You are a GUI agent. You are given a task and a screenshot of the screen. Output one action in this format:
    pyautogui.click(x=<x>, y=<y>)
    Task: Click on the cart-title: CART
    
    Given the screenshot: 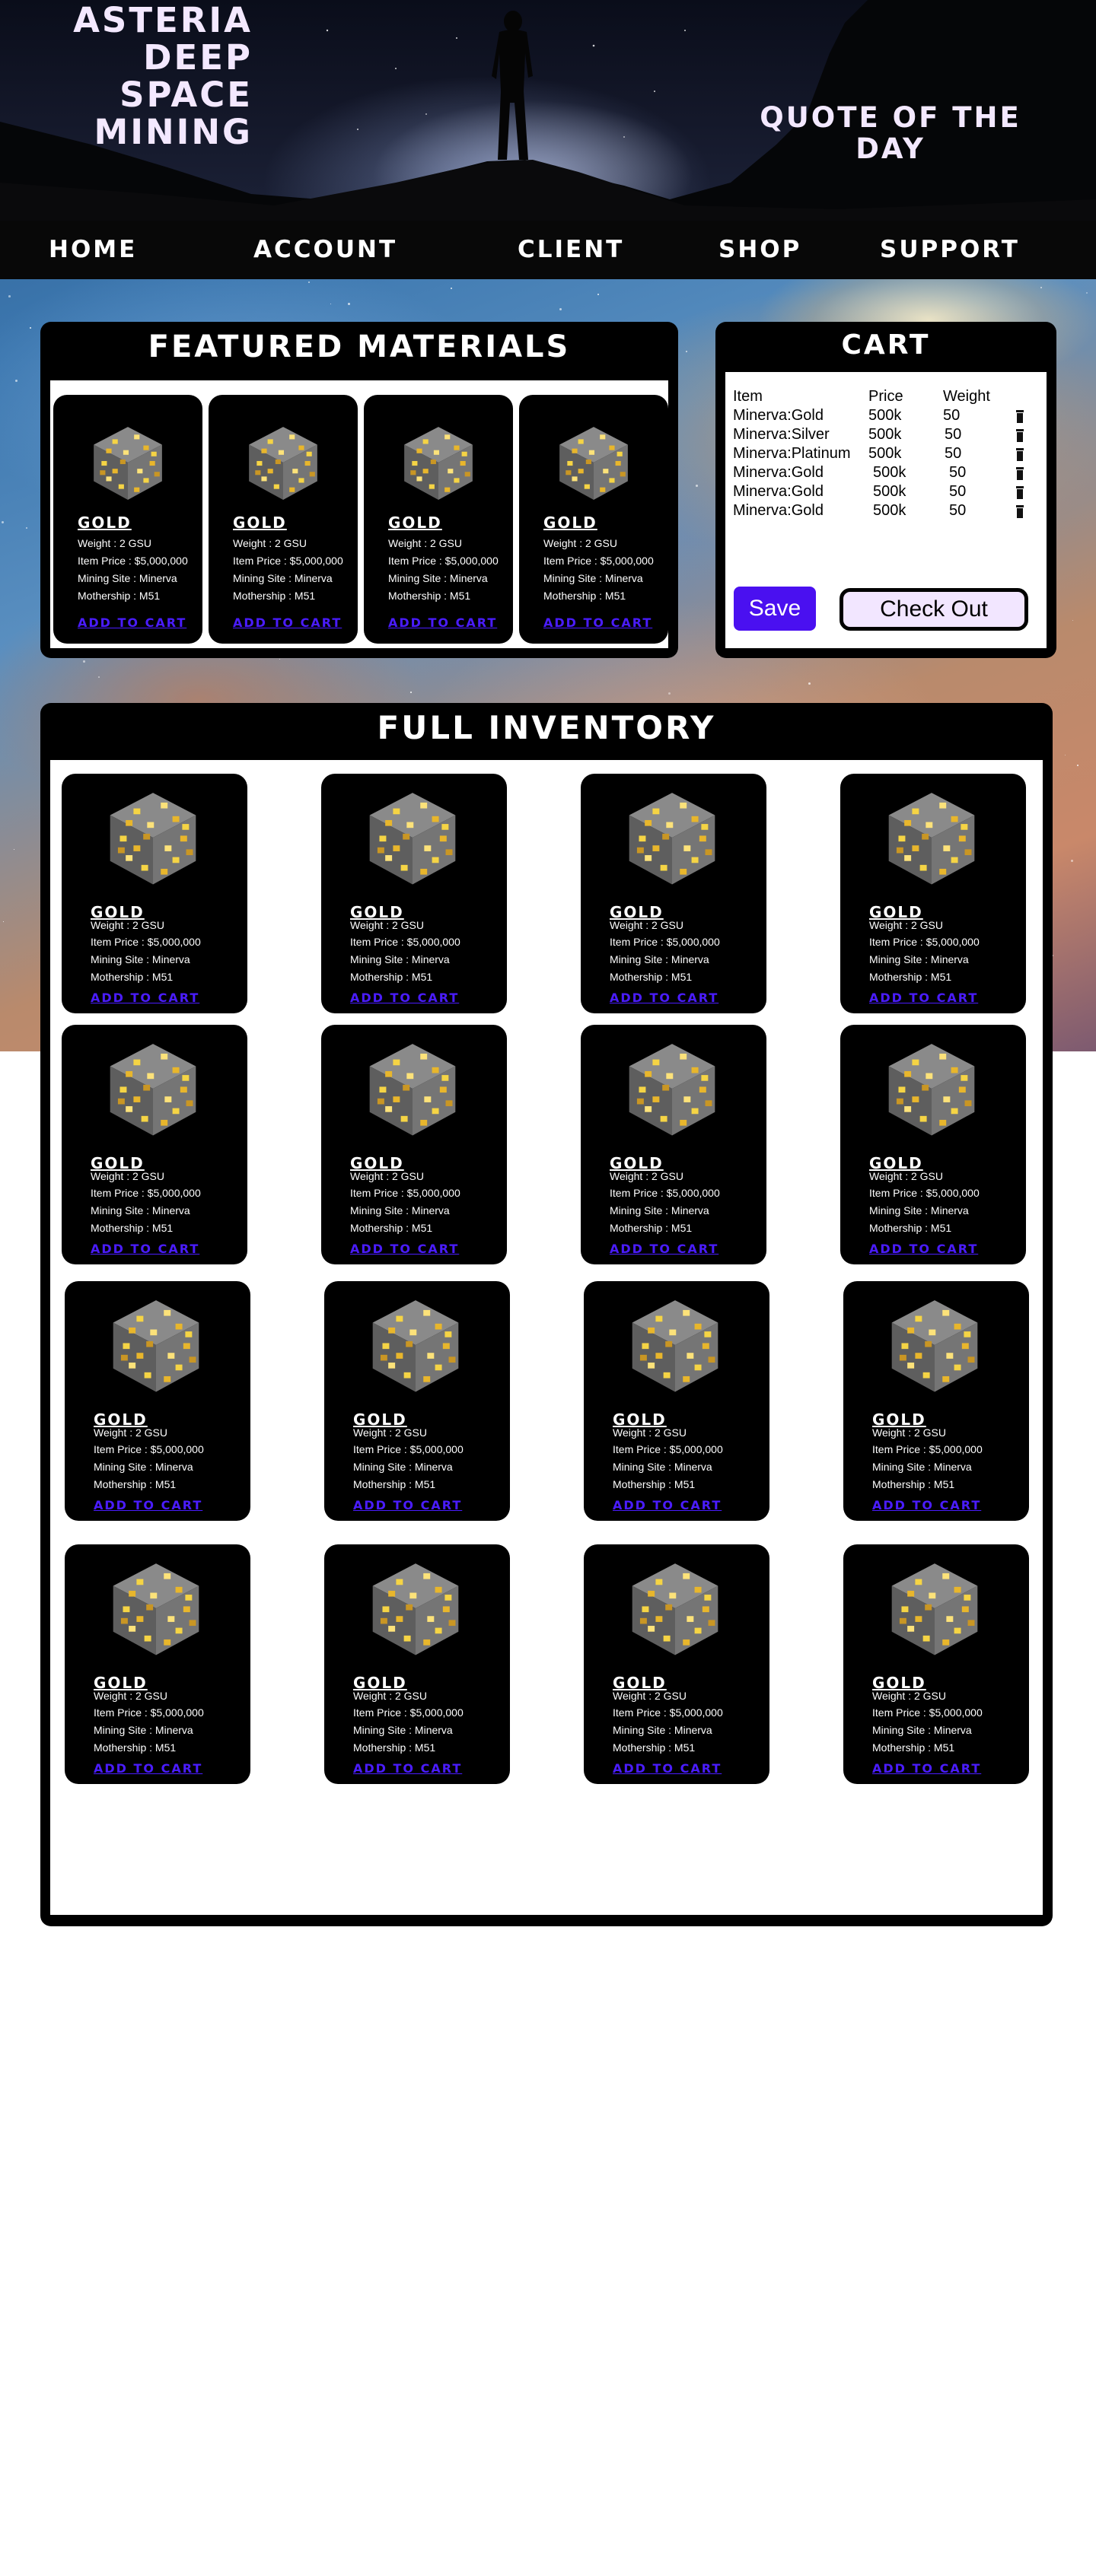 What is the action you would take?
    pyautogui.click(x=886, y=345)
    